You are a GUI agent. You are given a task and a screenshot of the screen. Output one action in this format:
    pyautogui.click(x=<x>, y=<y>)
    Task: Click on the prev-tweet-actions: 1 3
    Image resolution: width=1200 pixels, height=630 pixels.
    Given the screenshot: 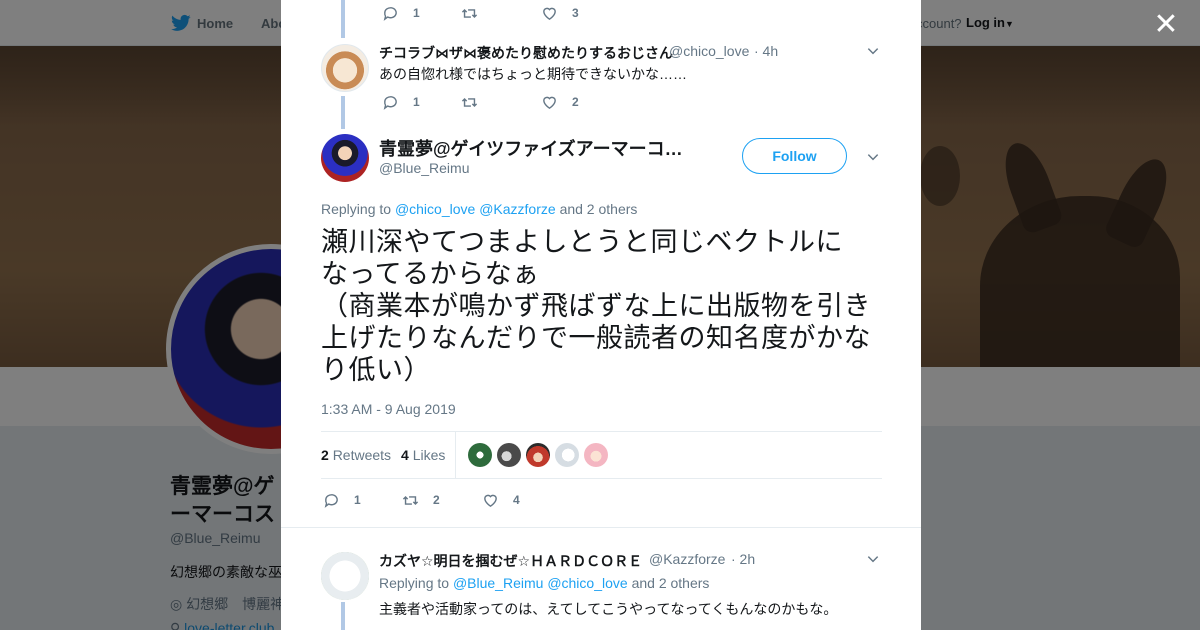 What is the action you would take?
    pyautogui.click(x=512, y=13)
    